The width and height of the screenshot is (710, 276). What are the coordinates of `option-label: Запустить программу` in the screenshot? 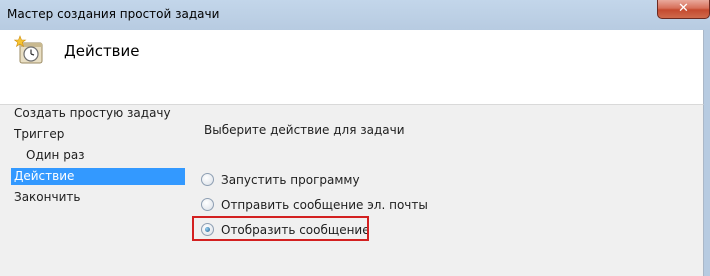 It's located at (290, 180).